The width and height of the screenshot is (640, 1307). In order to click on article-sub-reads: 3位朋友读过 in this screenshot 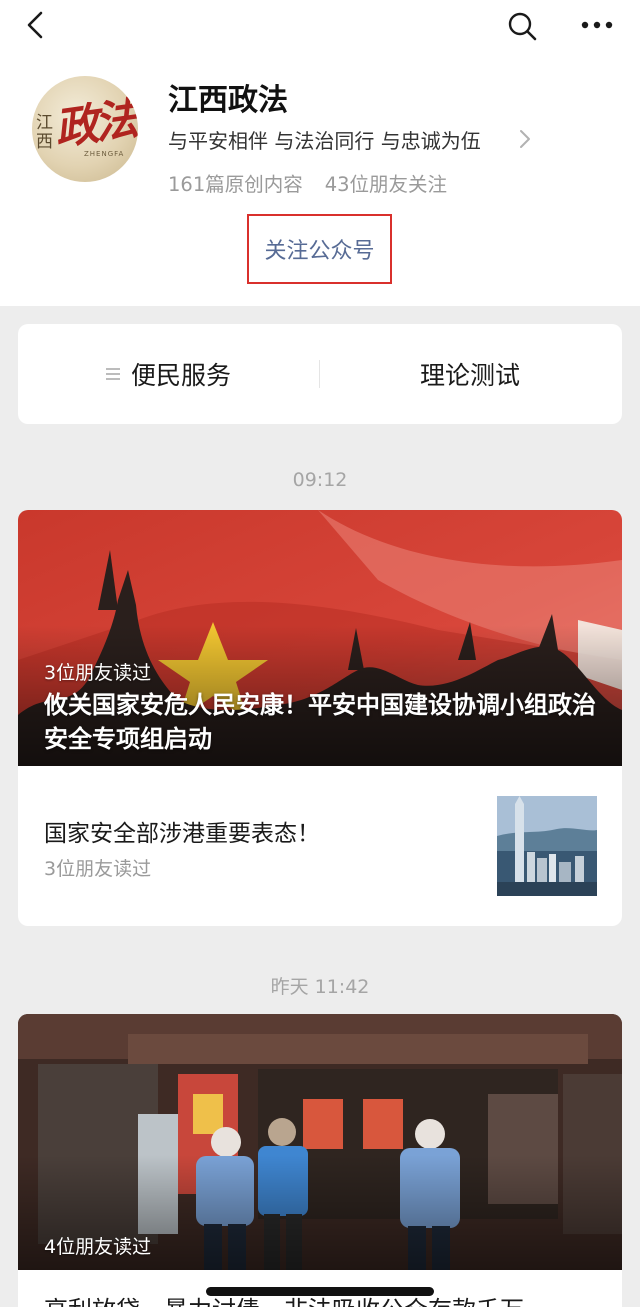, I will do `click(98, 869)`.